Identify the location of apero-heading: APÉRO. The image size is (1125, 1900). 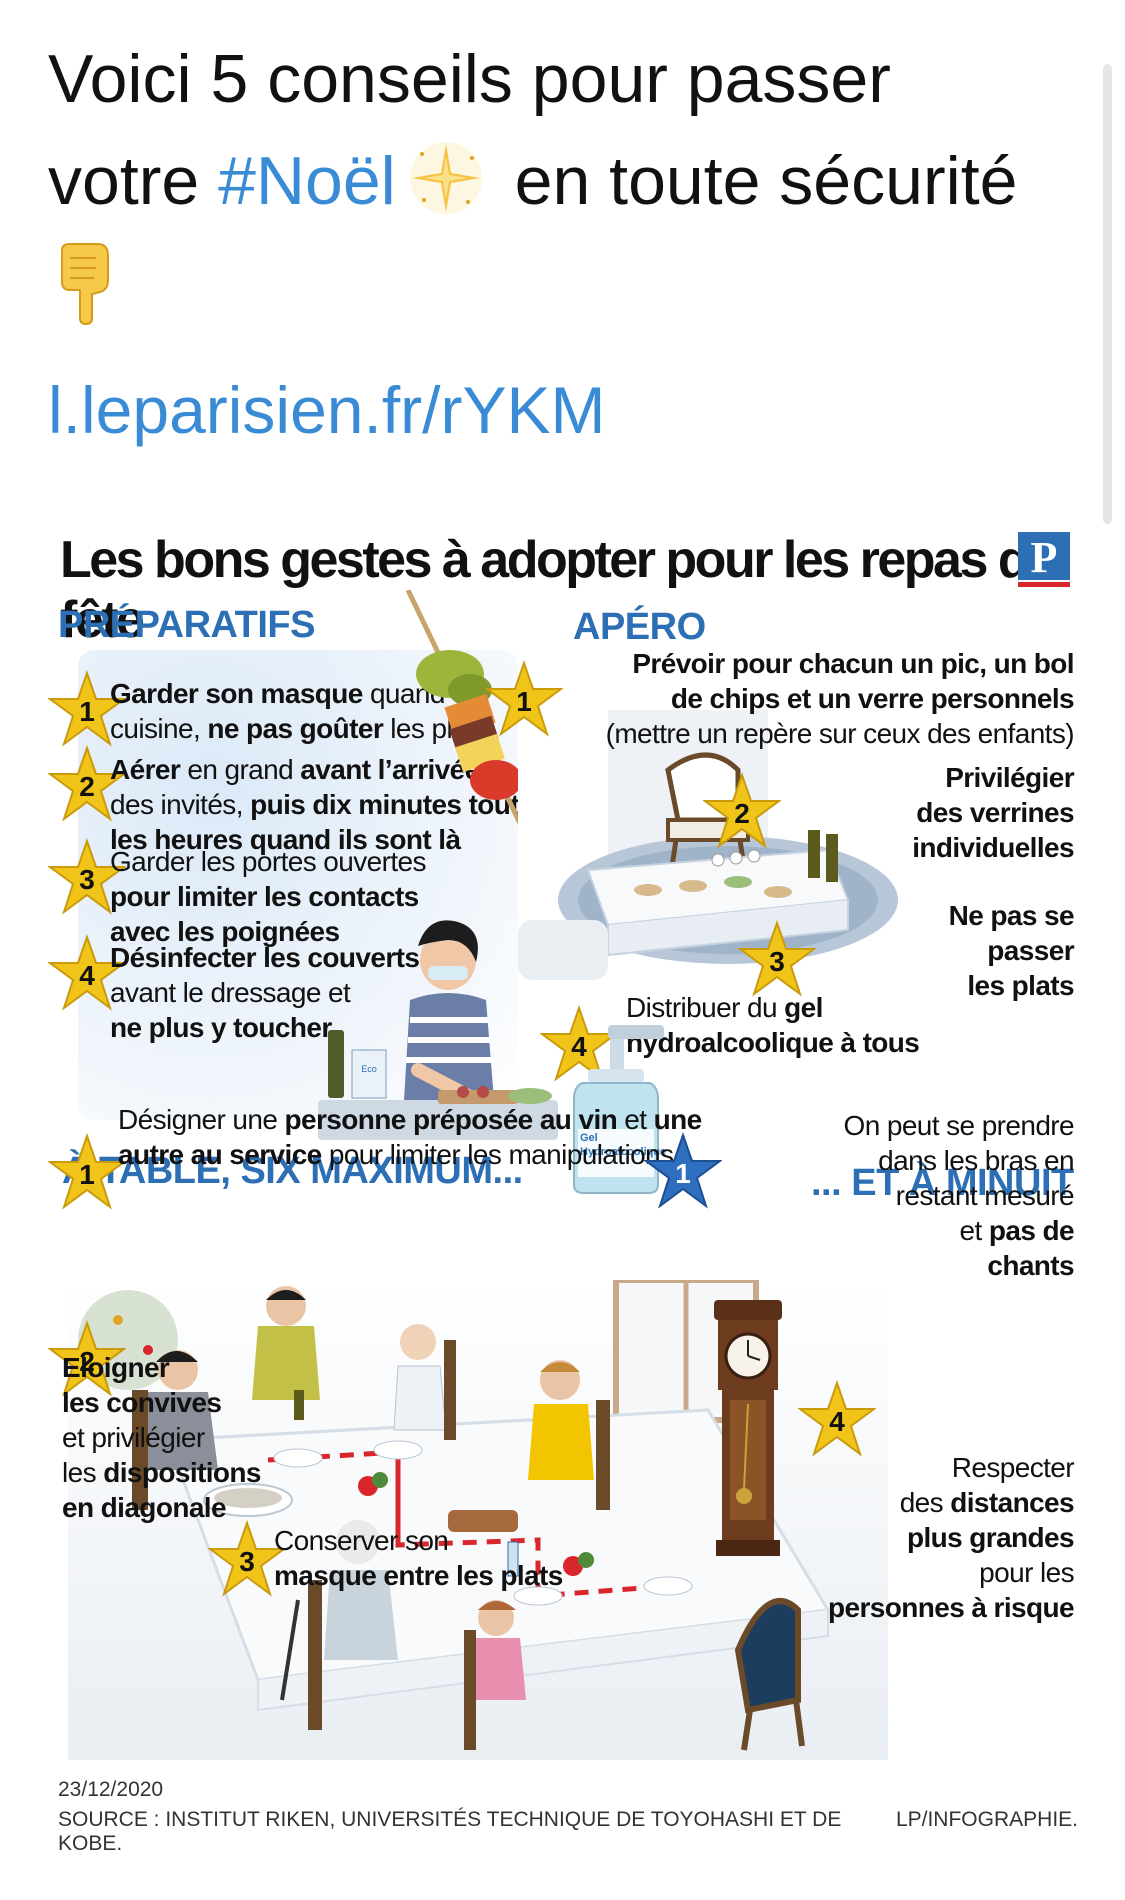
(639, 627).